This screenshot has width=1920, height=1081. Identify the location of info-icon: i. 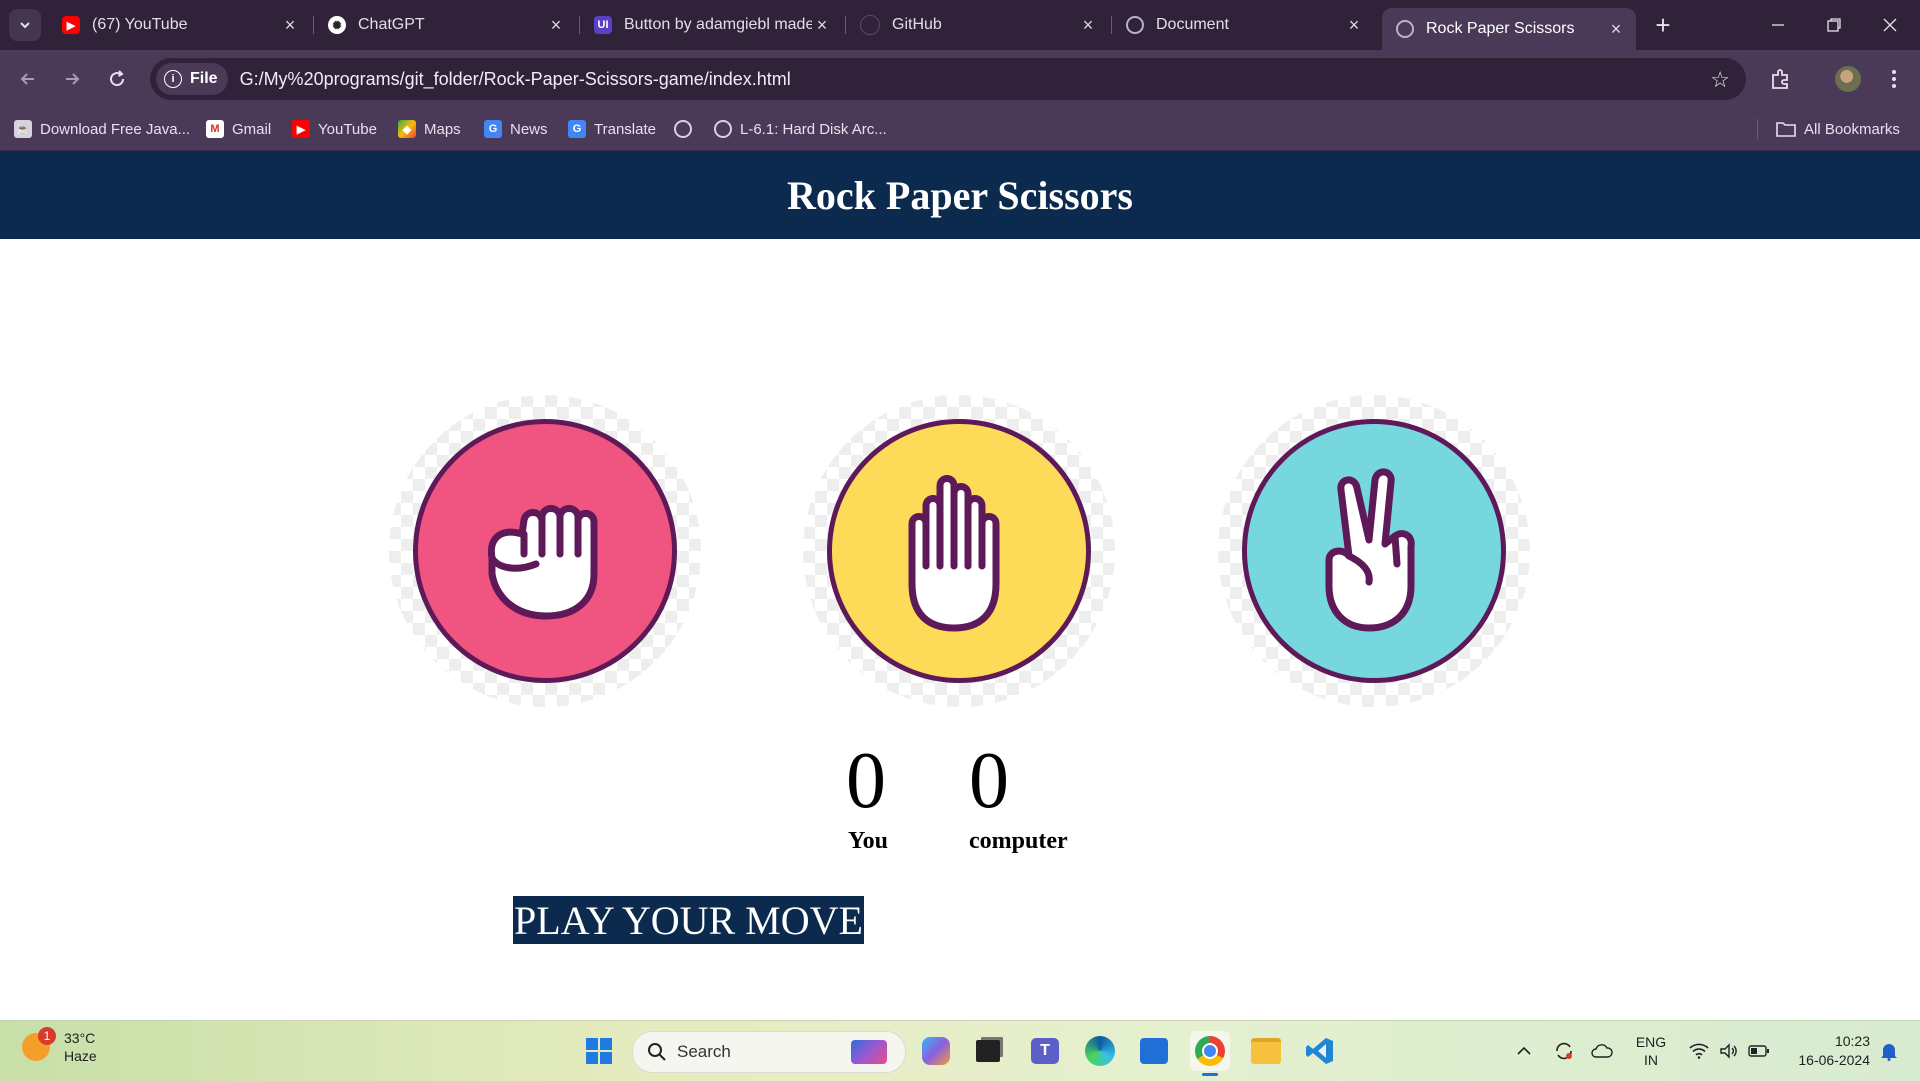
(173, 79).